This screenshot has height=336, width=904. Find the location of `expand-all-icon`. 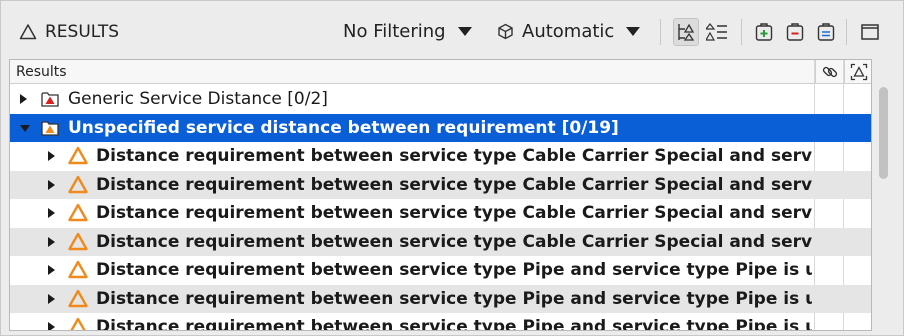

expand-all-icon is located at coordinates (764, 32).